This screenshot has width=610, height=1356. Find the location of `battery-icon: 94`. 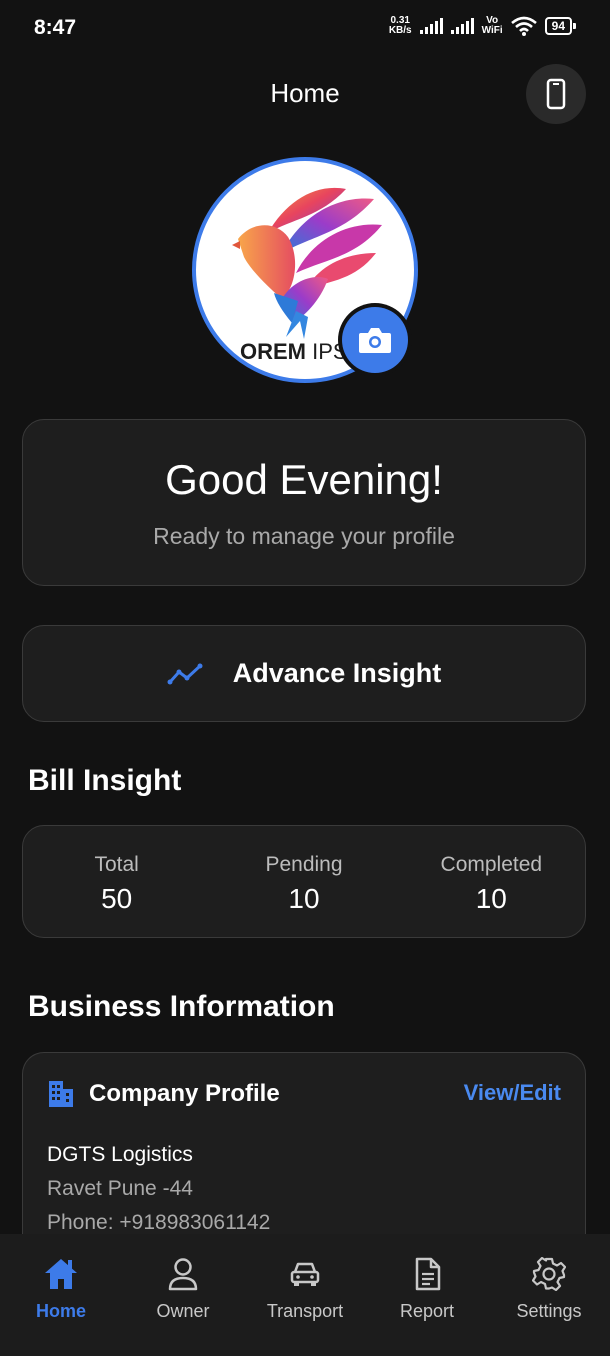

battery-icon: 94 is located at coordinates (560, 26).